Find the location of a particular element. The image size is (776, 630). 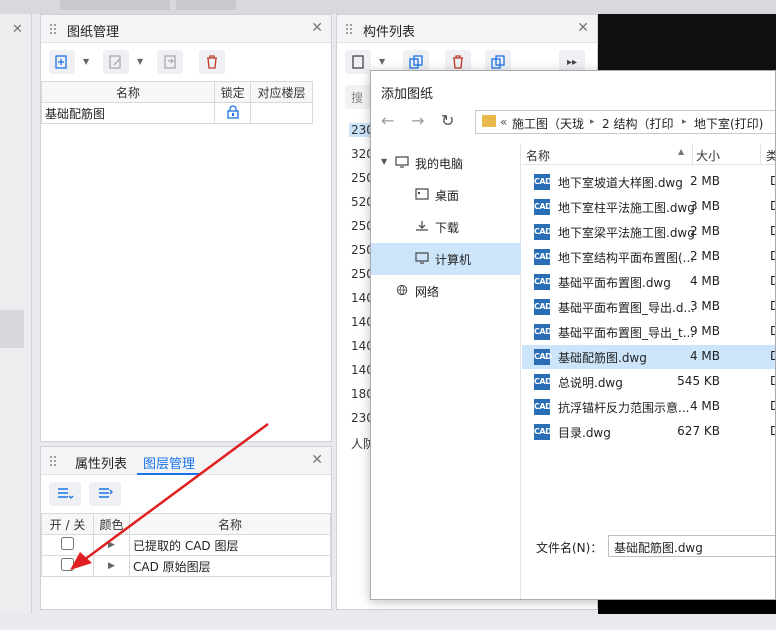

table-row: ▶ CAD 原始图层 is located at coordinates (186, 566).